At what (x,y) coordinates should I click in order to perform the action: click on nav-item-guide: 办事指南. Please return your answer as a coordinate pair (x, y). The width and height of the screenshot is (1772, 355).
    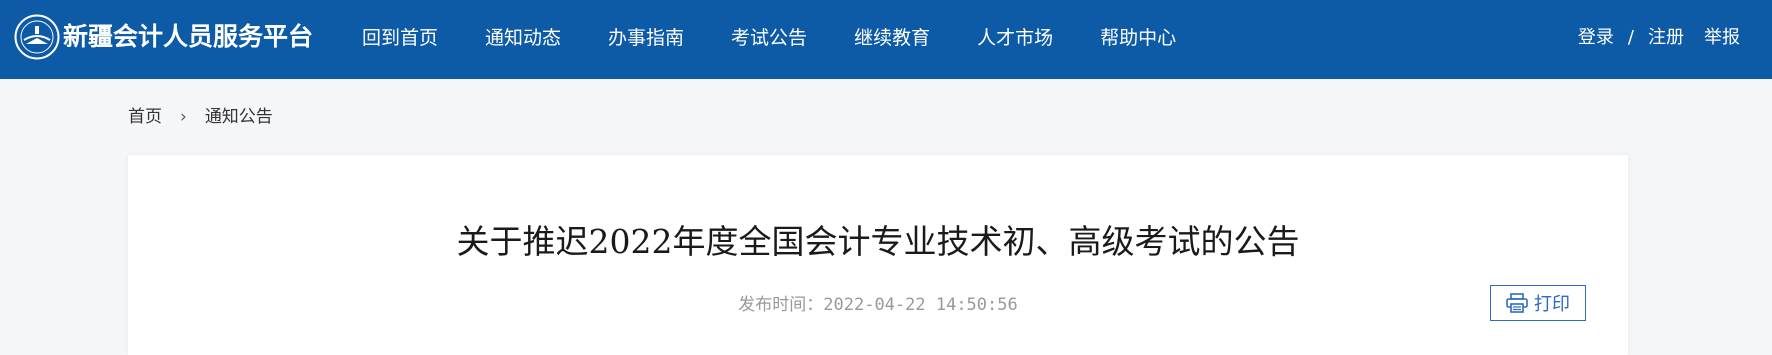
    Looking at the image, I should click on (646, 38).